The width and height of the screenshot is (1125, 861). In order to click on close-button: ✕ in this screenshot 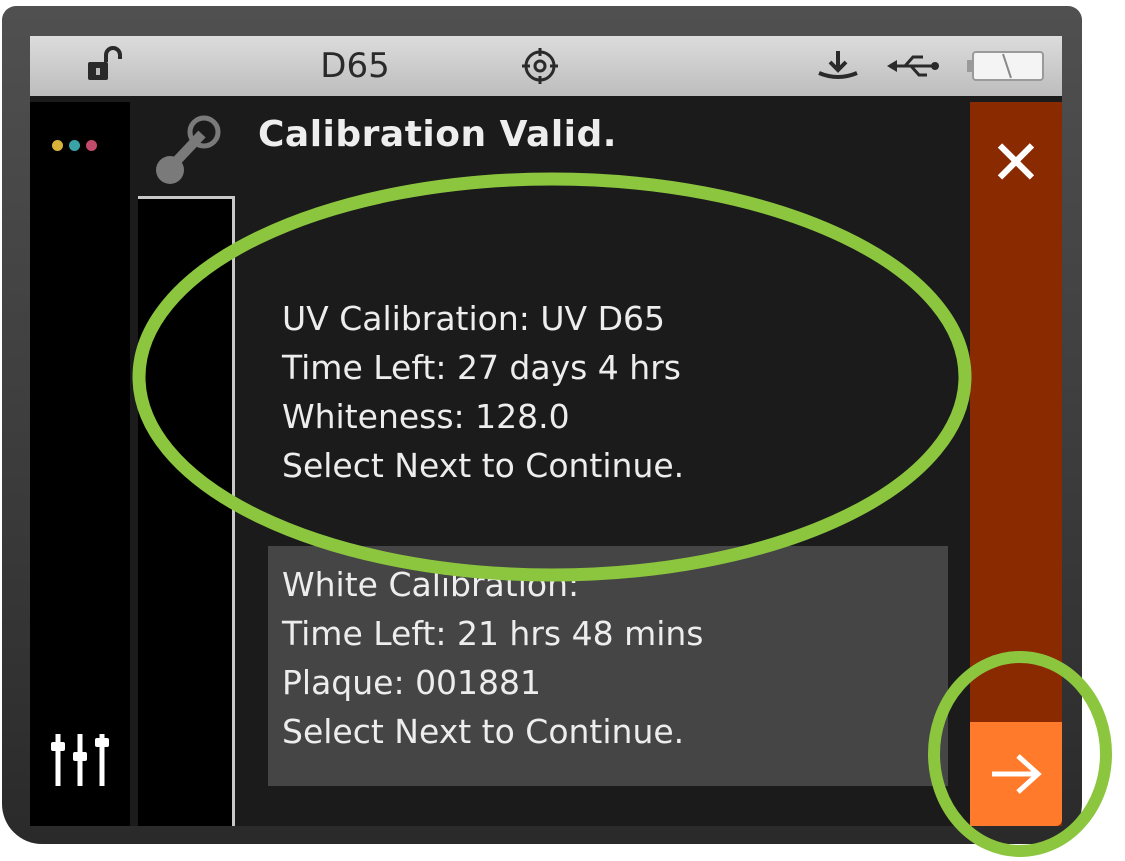, I will do `click(1016, 162)`.